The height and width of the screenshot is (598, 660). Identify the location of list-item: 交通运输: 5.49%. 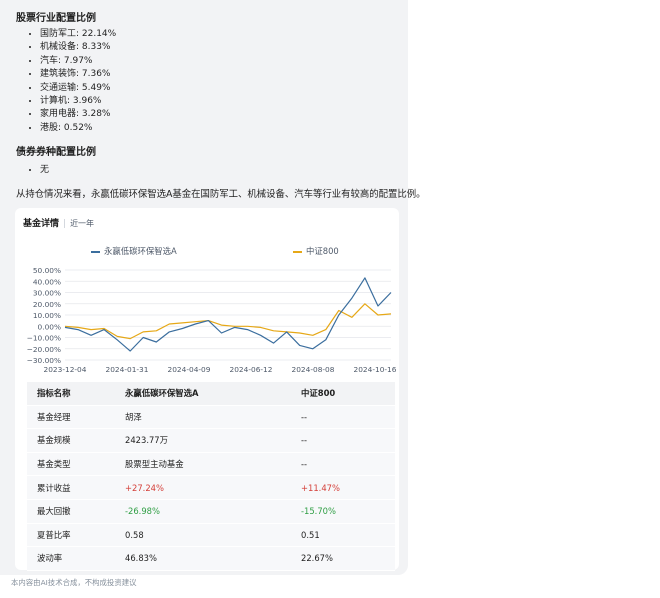
(78, 88).